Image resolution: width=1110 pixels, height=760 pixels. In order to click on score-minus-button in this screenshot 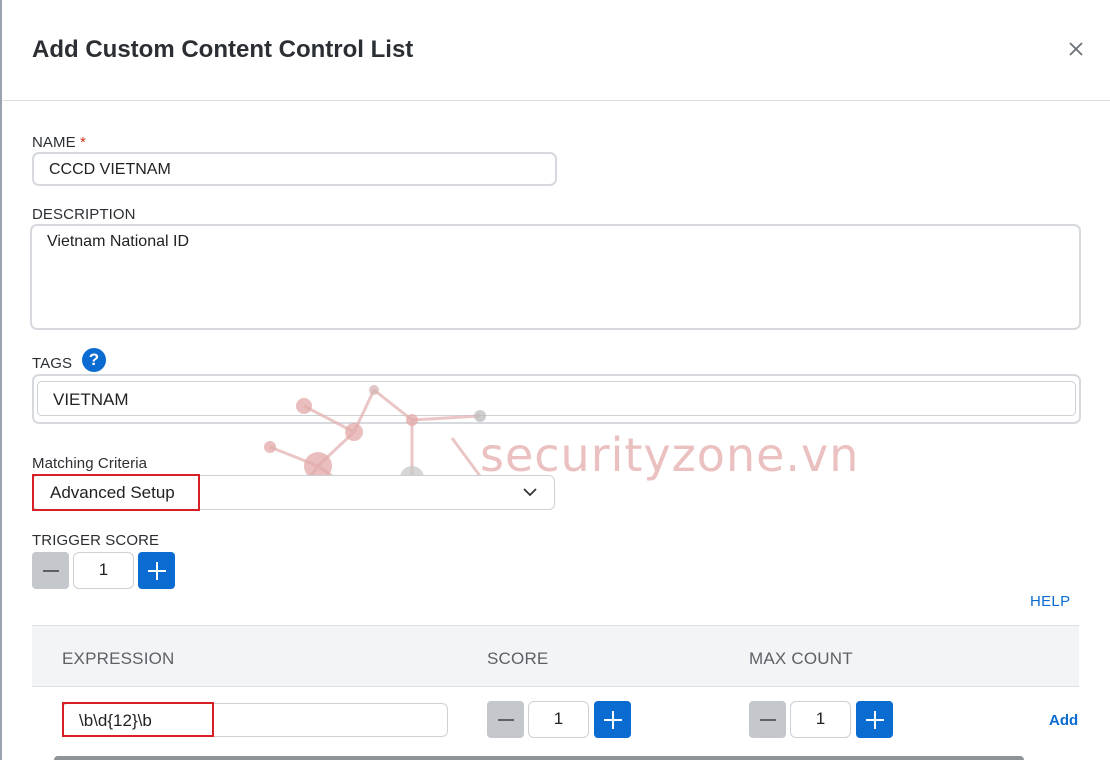, I will do `click(505, 719)`.